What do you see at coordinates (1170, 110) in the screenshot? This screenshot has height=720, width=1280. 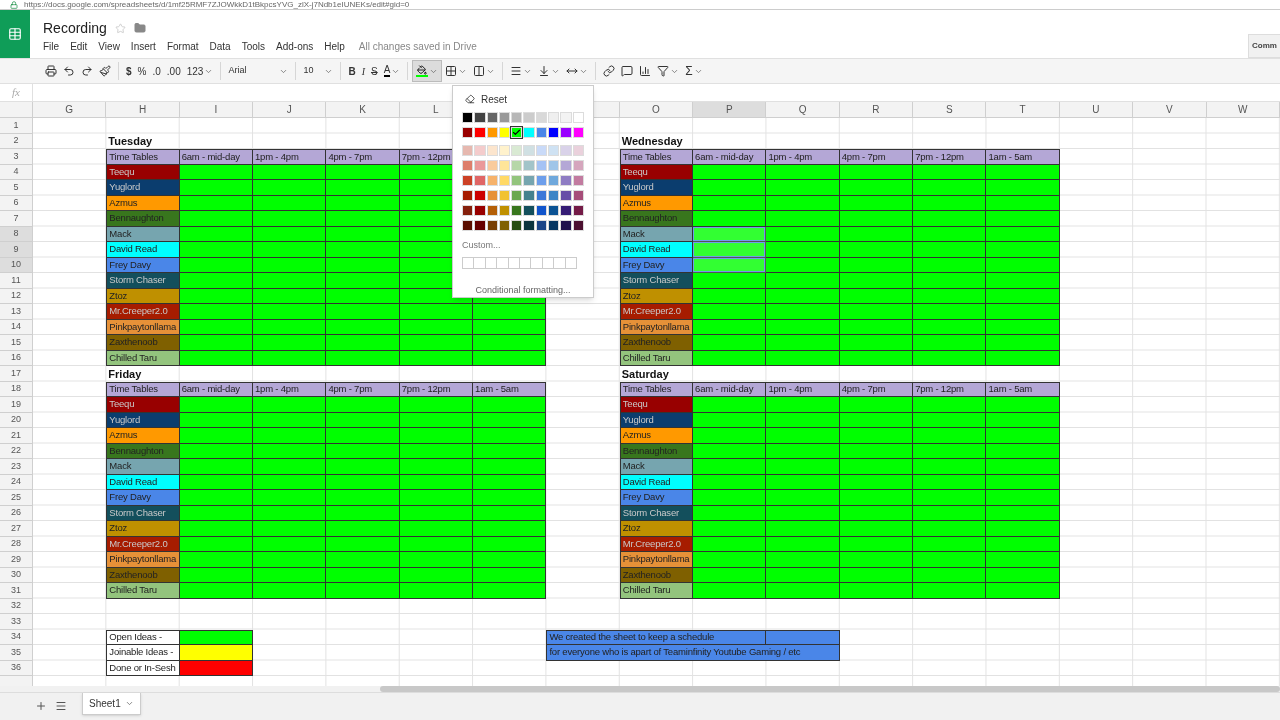 I see `column-header: V` at bounding box center [1170, 110].